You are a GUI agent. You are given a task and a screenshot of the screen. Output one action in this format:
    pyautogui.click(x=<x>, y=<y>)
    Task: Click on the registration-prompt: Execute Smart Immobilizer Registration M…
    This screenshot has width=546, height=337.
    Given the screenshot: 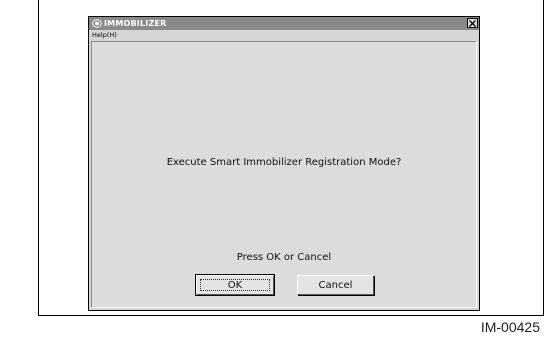 What is the action you would take?
    pyautogui.click(x=284, y=162)
    